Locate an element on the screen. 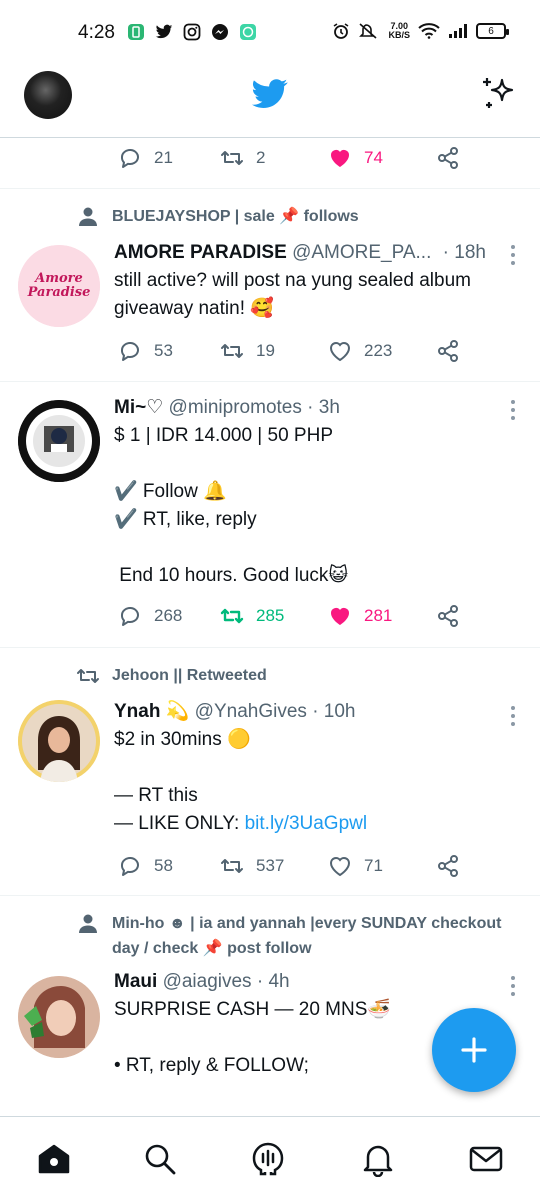 Image resolution: width=540 pixels, height=1200 pixels. tweet-context: BLUEJAYSHOP | sale 📌 follows is located at coordinates (217, 216).